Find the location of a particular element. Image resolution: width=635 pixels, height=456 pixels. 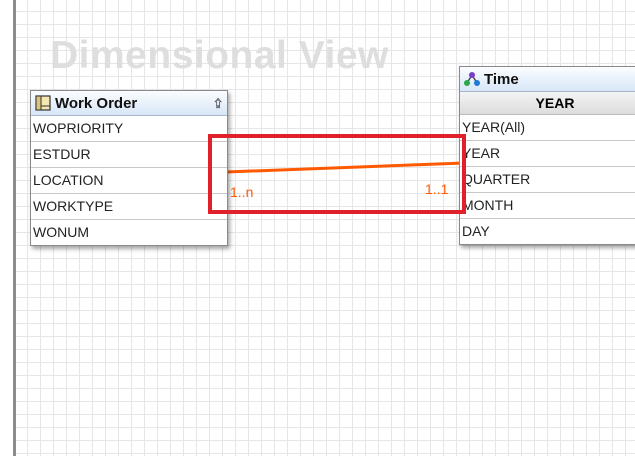

field-estdur: ESTDUR is located at coordinates (129, 155).